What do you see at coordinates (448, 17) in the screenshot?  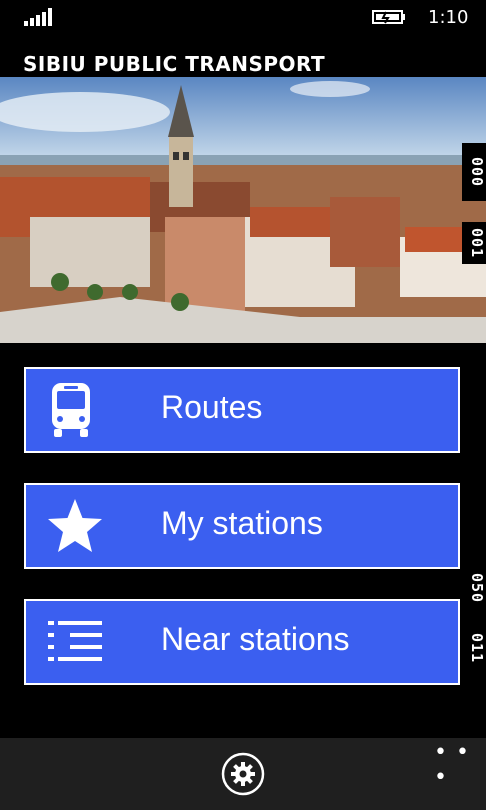 I see `clock: 1:10` at bounding box center [448, 17].